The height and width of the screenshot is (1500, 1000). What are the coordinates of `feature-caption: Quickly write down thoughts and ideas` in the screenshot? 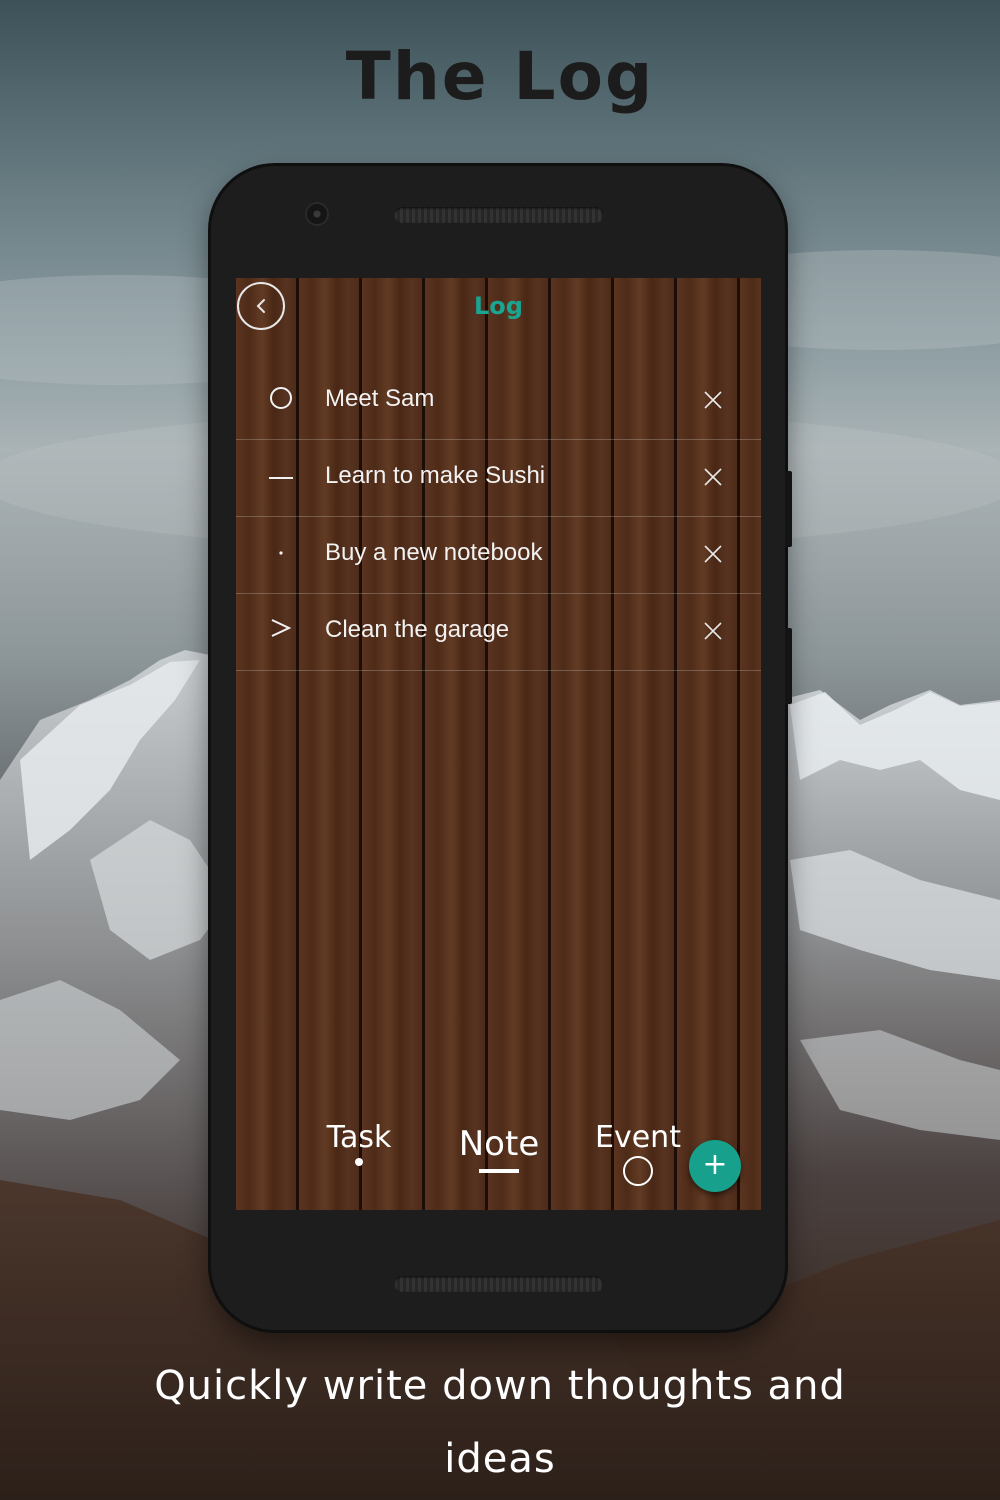 It's located at (500, 1422).